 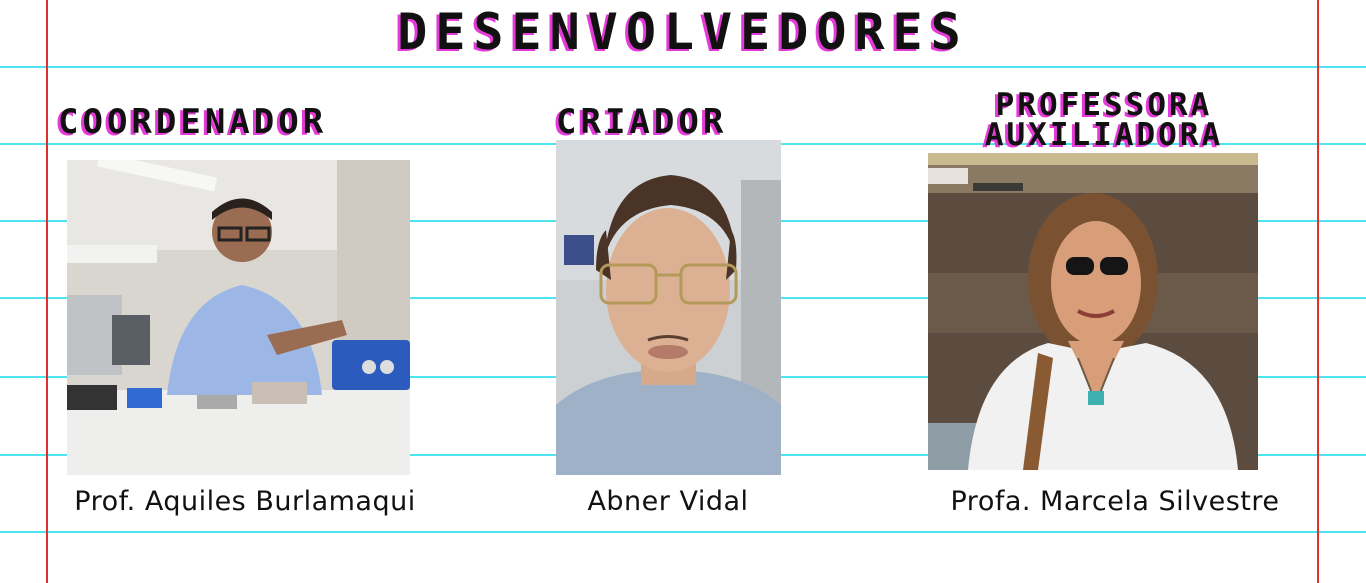 I want to click on photo-man-with-robot-icon, so click(x=238, y=317).